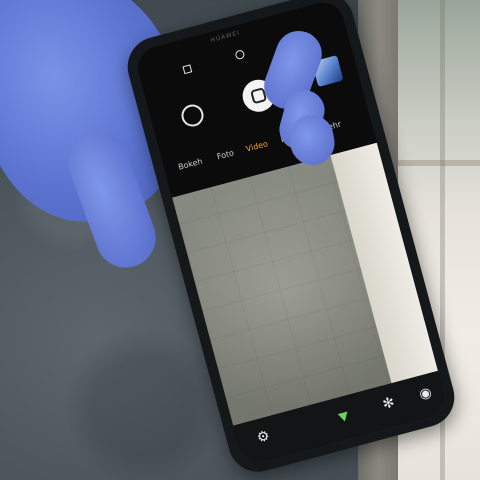 The image size is (480, 480). I want to click on window-frame, so click(439, 163).